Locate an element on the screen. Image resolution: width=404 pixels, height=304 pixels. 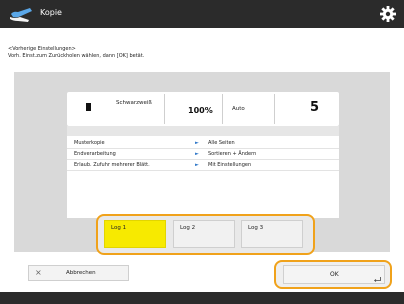
ok-highlight: OK is located at coordinates (333, 274).